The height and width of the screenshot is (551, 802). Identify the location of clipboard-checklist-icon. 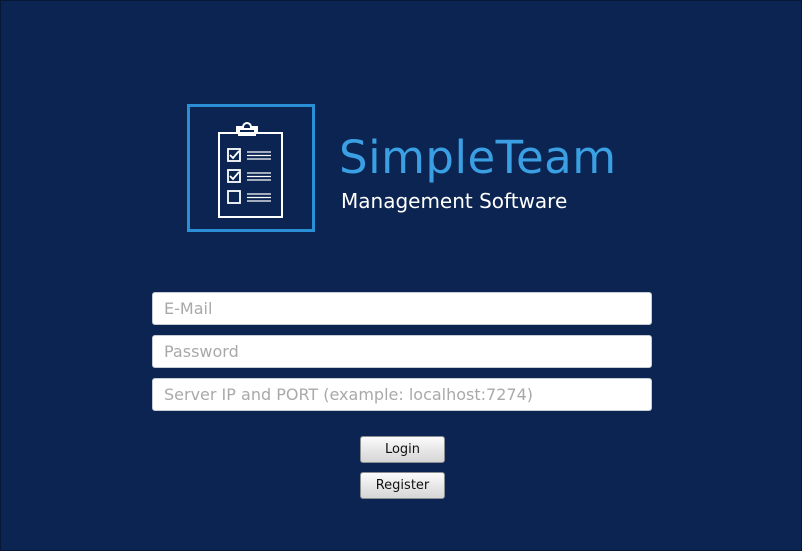
(250, 170).